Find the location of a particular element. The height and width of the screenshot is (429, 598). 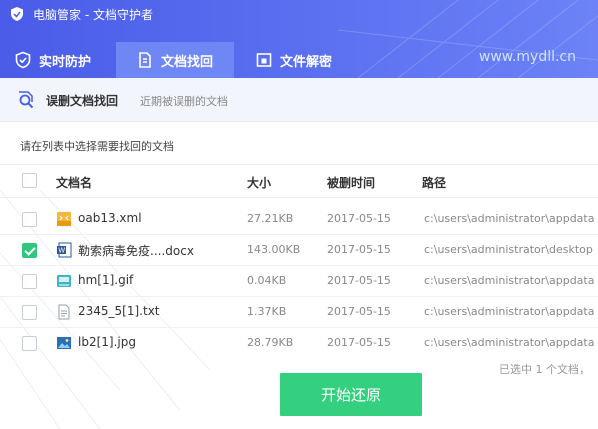

shield-icon is located at coordinates (23, 60).